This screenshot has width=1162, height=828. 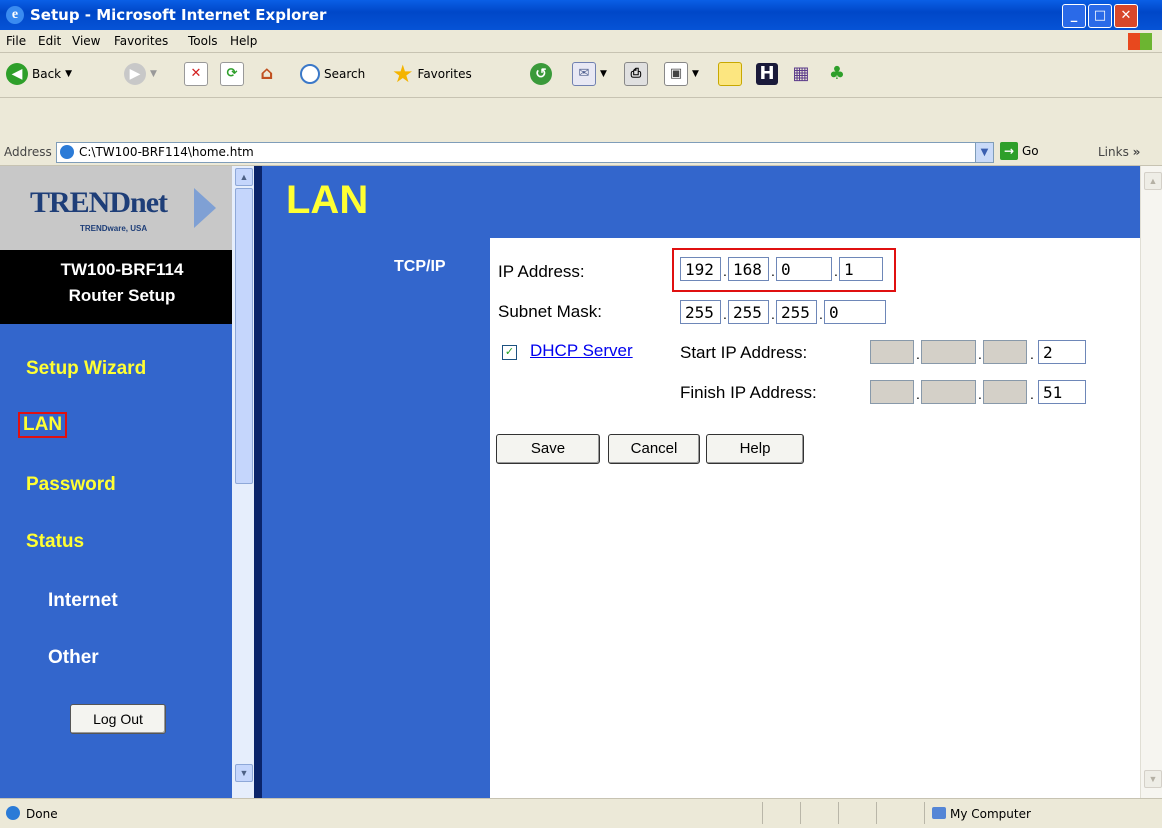 What do you see at coordinates (541, 74) in the screenshot?
I see `history-button: ↺` at bounding box center [541, 74].